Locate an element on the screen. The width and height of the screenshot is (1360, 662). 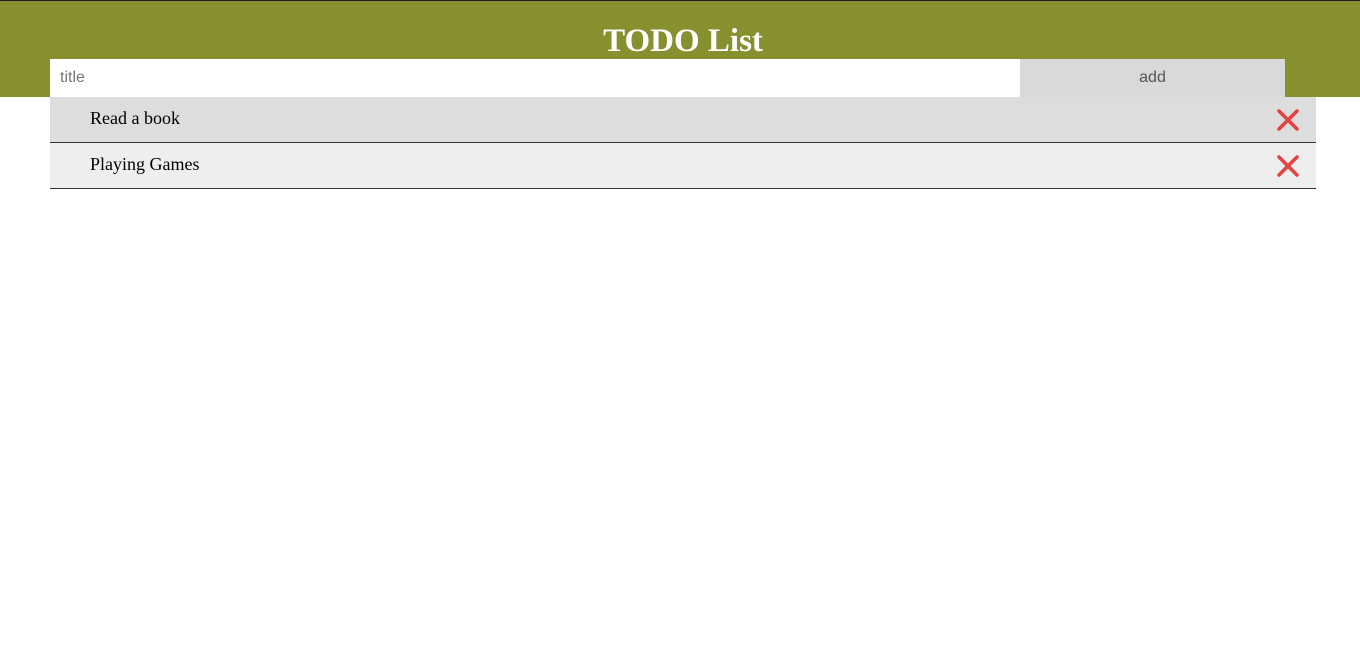
todo-item: Read a book is located at coordinates (683, 120).